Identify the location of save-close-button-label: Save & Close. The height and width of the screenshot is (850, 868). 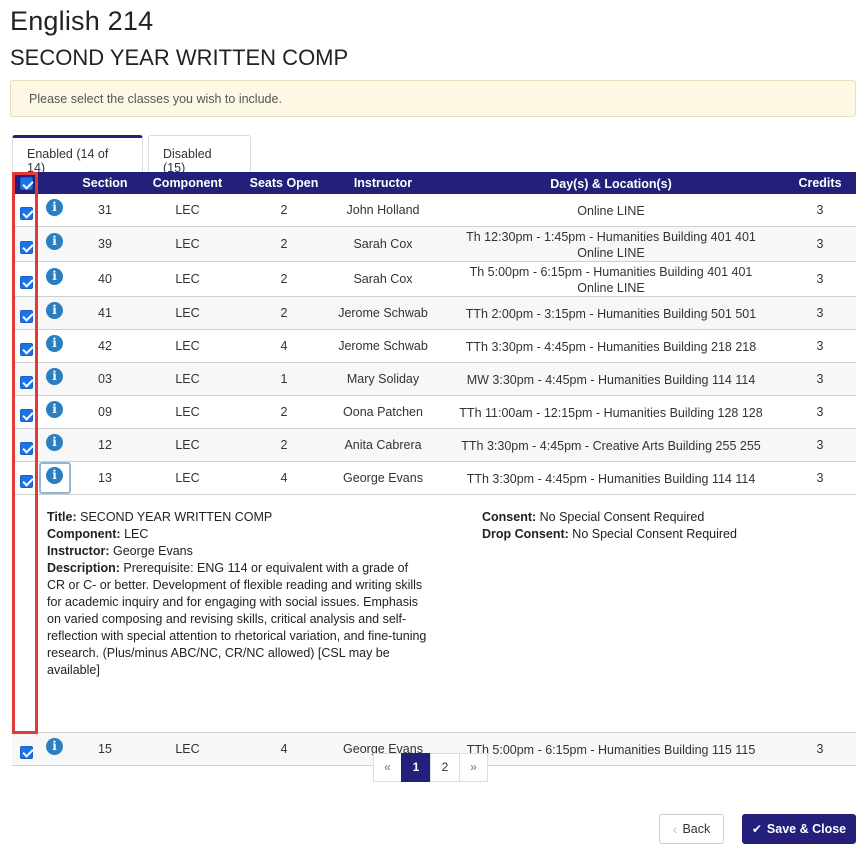
(806, 829).